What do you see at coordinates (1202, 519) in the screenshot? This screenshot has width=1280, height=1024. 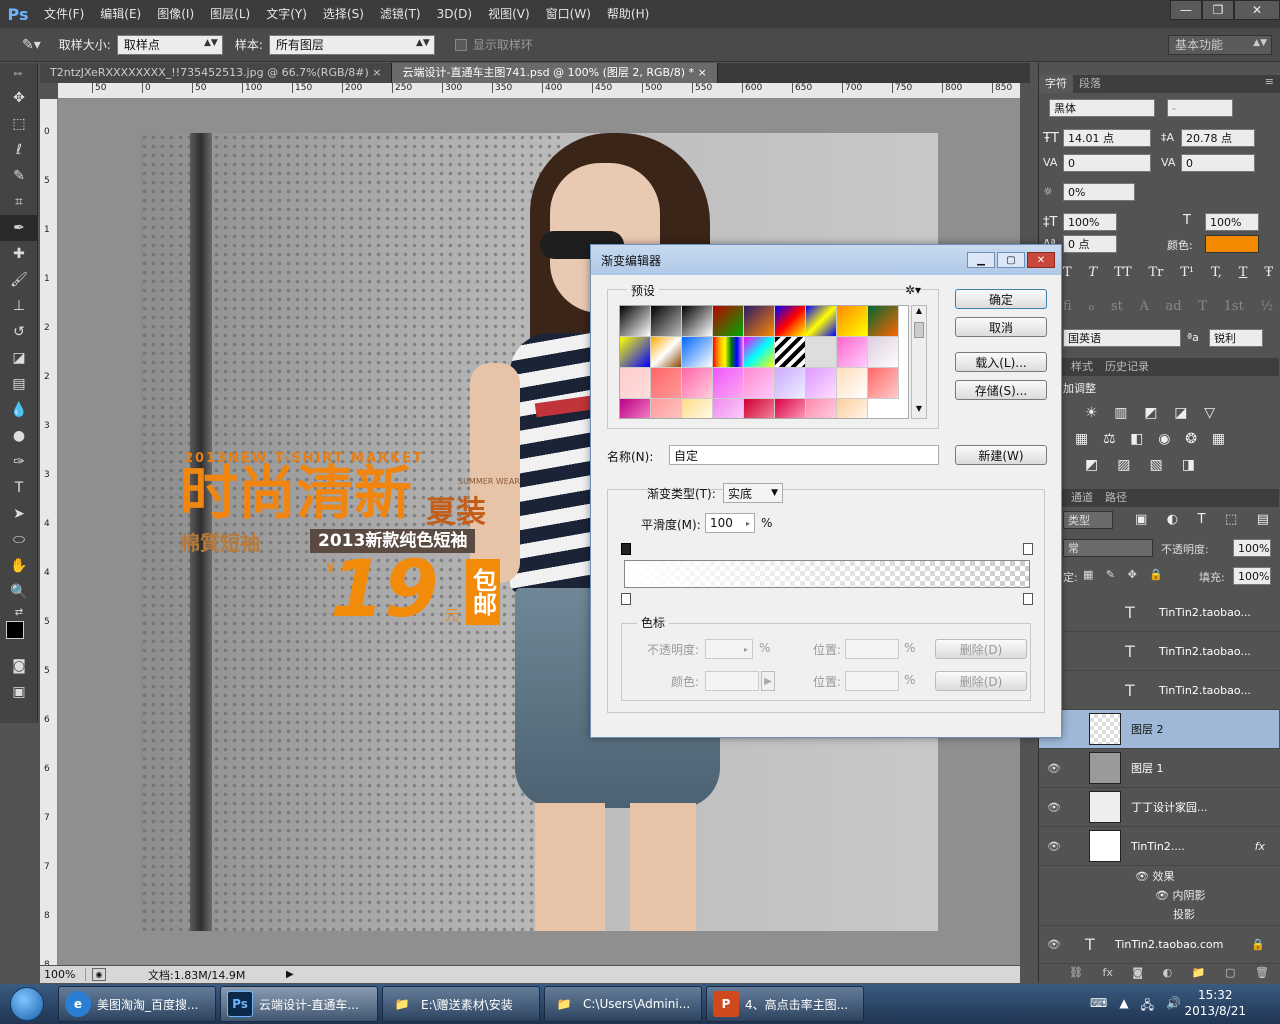 I see `type-filter-icon: T` at bounding box center [1202, 519].